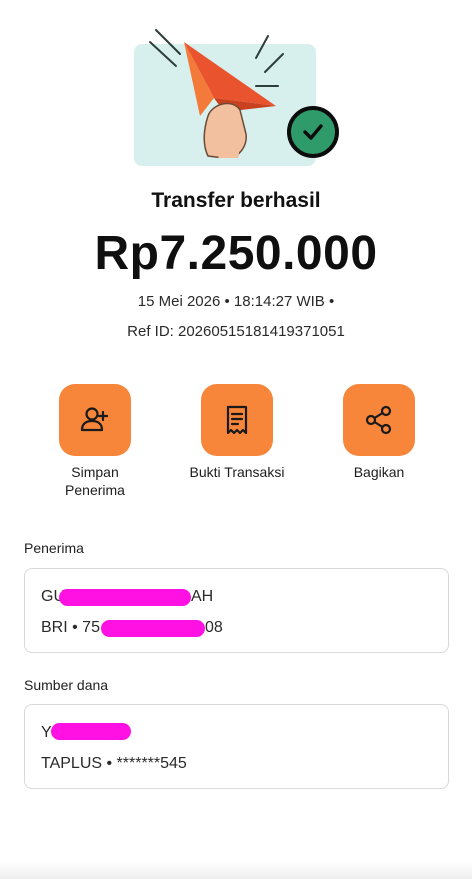 The width and height of the screenshot is (472, 879). I want to click on source-card: Y TAPLUS • *******545, so click(236, 746).